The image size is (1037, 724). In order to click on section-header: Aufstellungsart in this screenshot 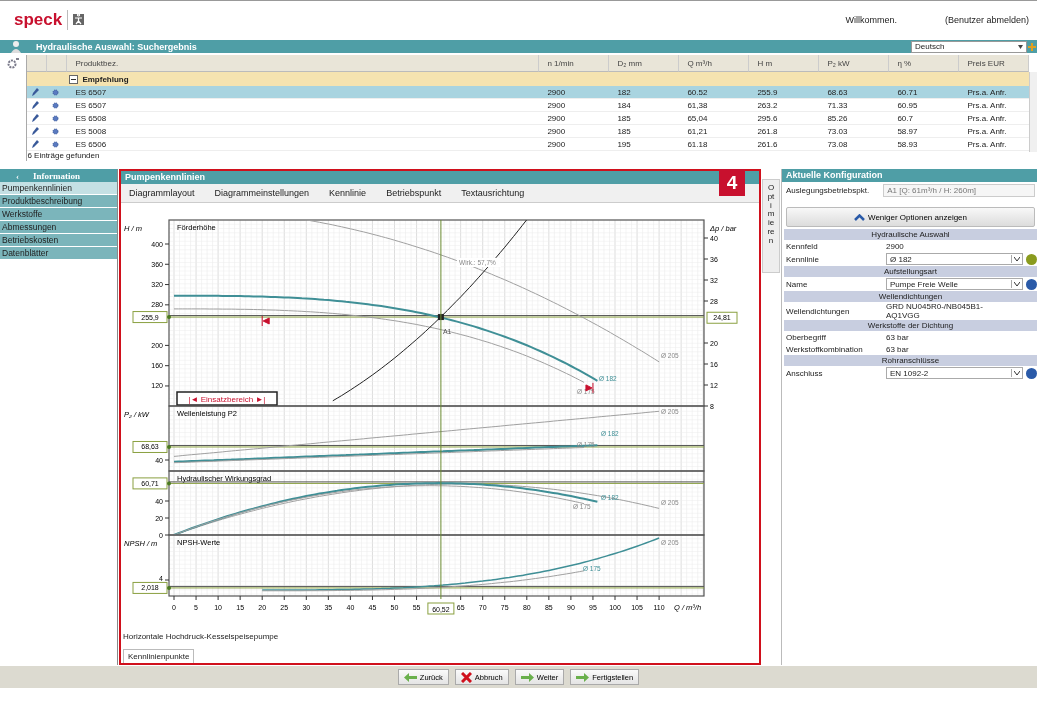, I will do `click(910, 271)`.